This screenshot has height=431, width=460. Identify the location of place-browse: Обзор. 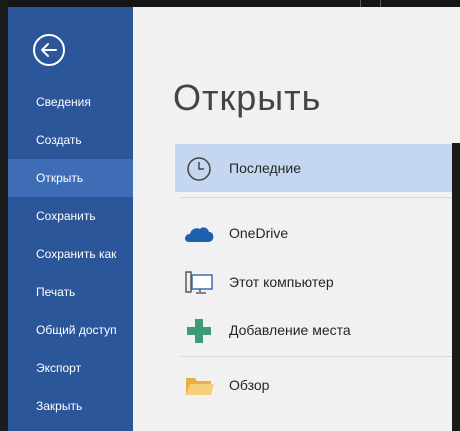
(317, 385).